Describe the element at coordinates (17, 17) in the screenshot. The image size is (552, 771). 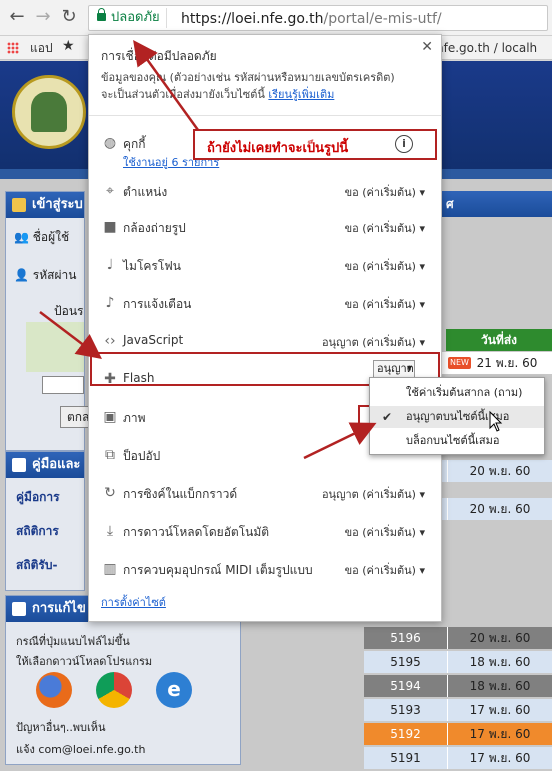
I see `back-arrow-icon: ←` at that location.